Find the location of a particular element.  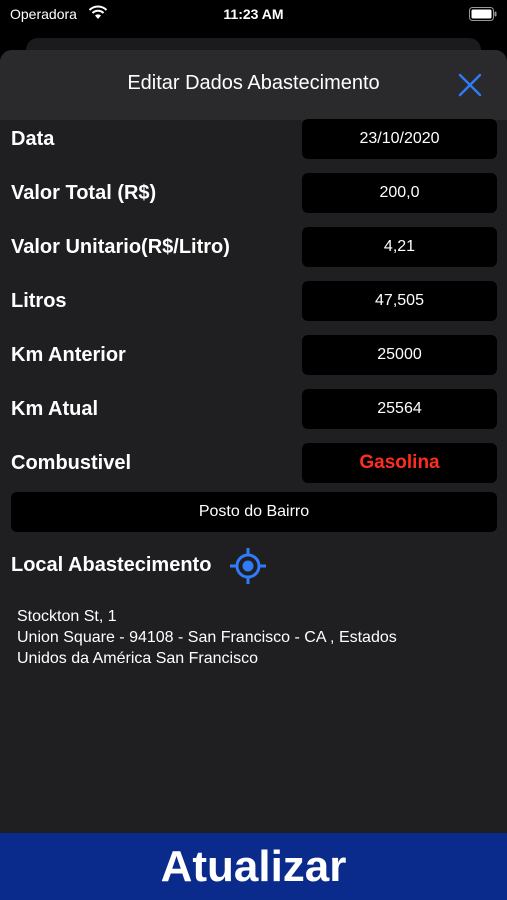

location-label: Local Abastecimento is located at coordinates (111, 565).